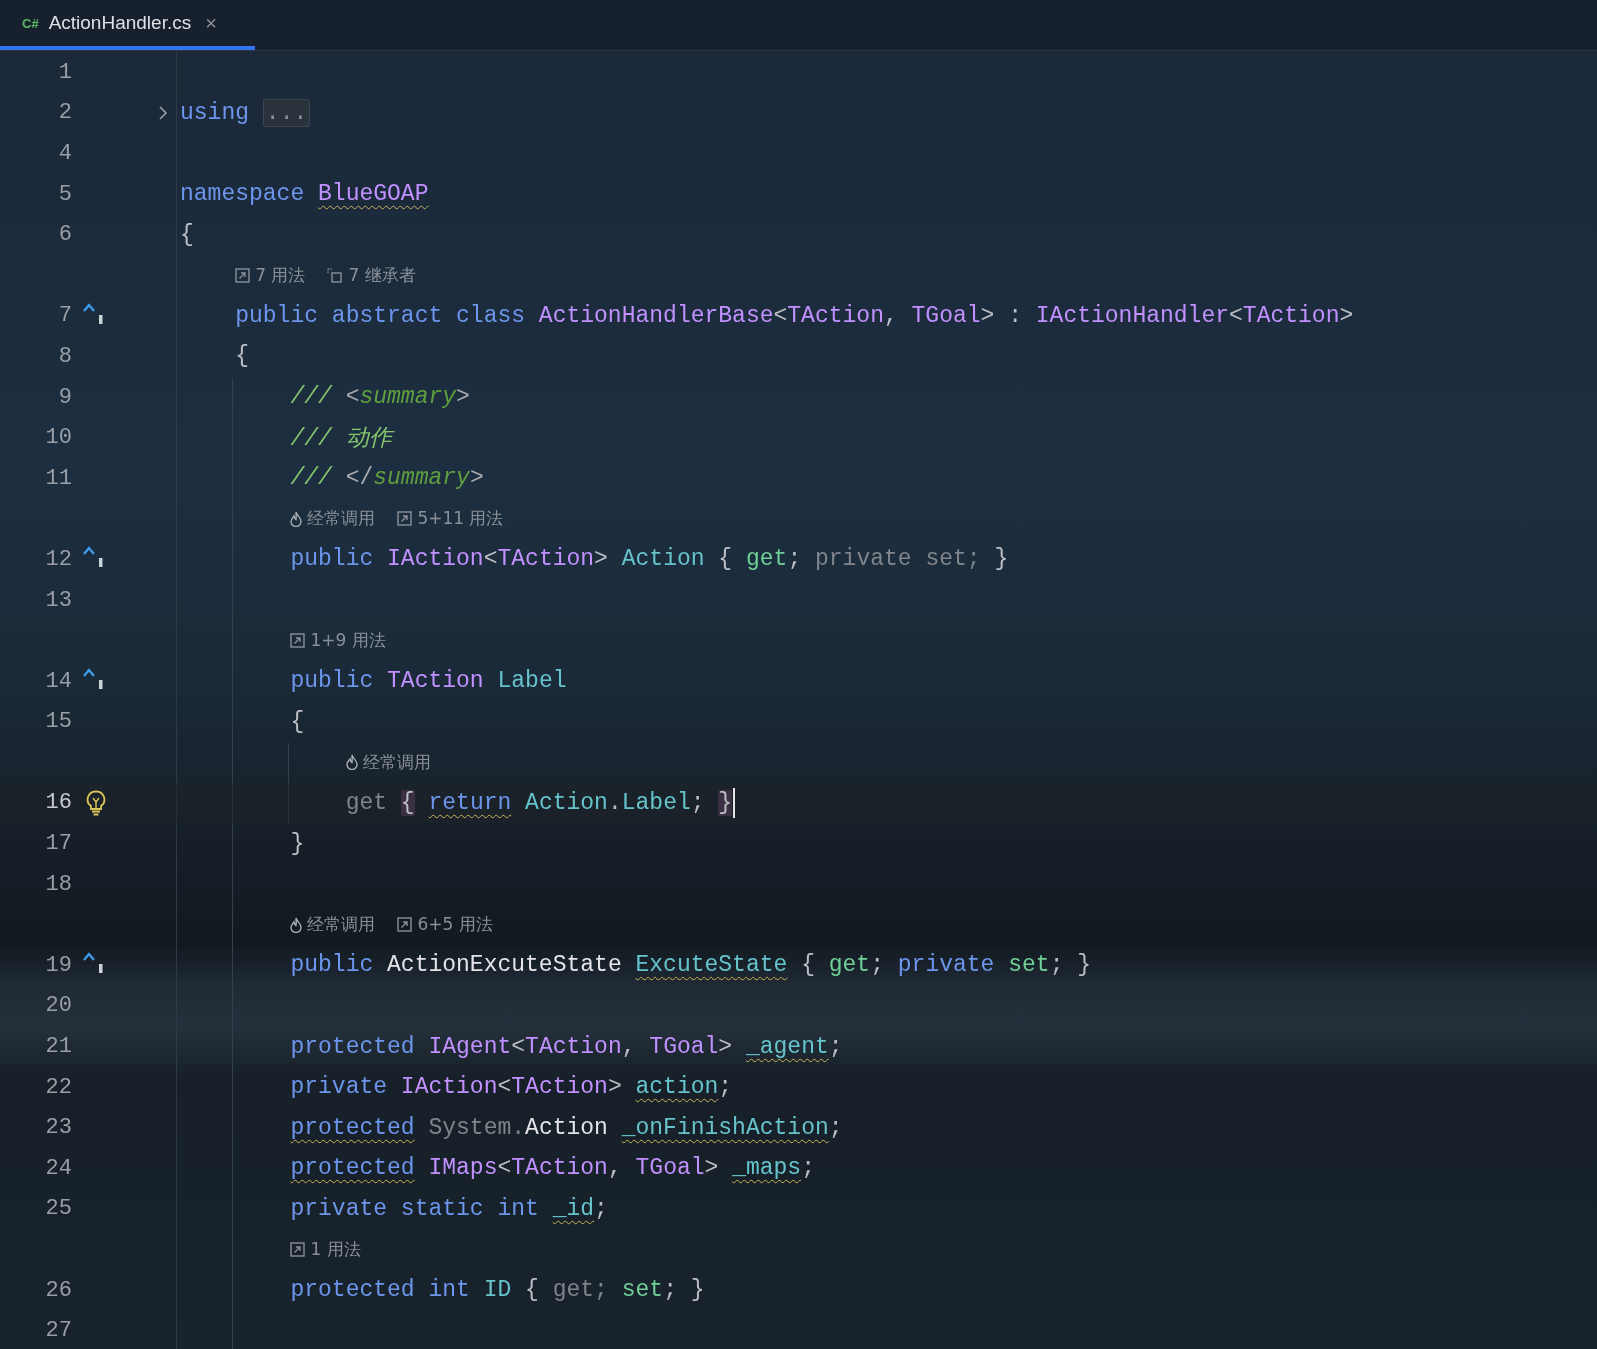 The height and width of the screenshot is (1349, 1597). What do you see at coordinates (566, 1127) in the screenshot?
I see `code-line: protected System.Action _onFinishAction;` at bounding box center [566, 1127].